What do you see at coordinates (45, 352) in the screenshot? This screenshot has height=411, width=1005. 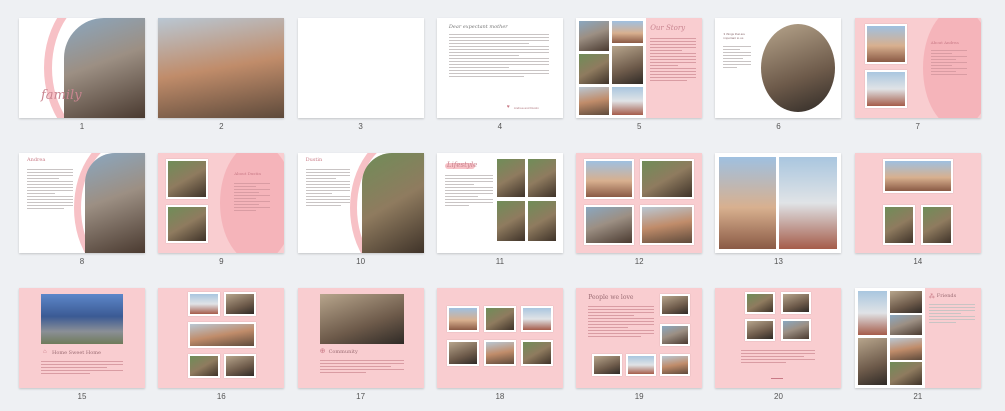 I see `home-icon: ⌂` at bounding box center [45, 352].